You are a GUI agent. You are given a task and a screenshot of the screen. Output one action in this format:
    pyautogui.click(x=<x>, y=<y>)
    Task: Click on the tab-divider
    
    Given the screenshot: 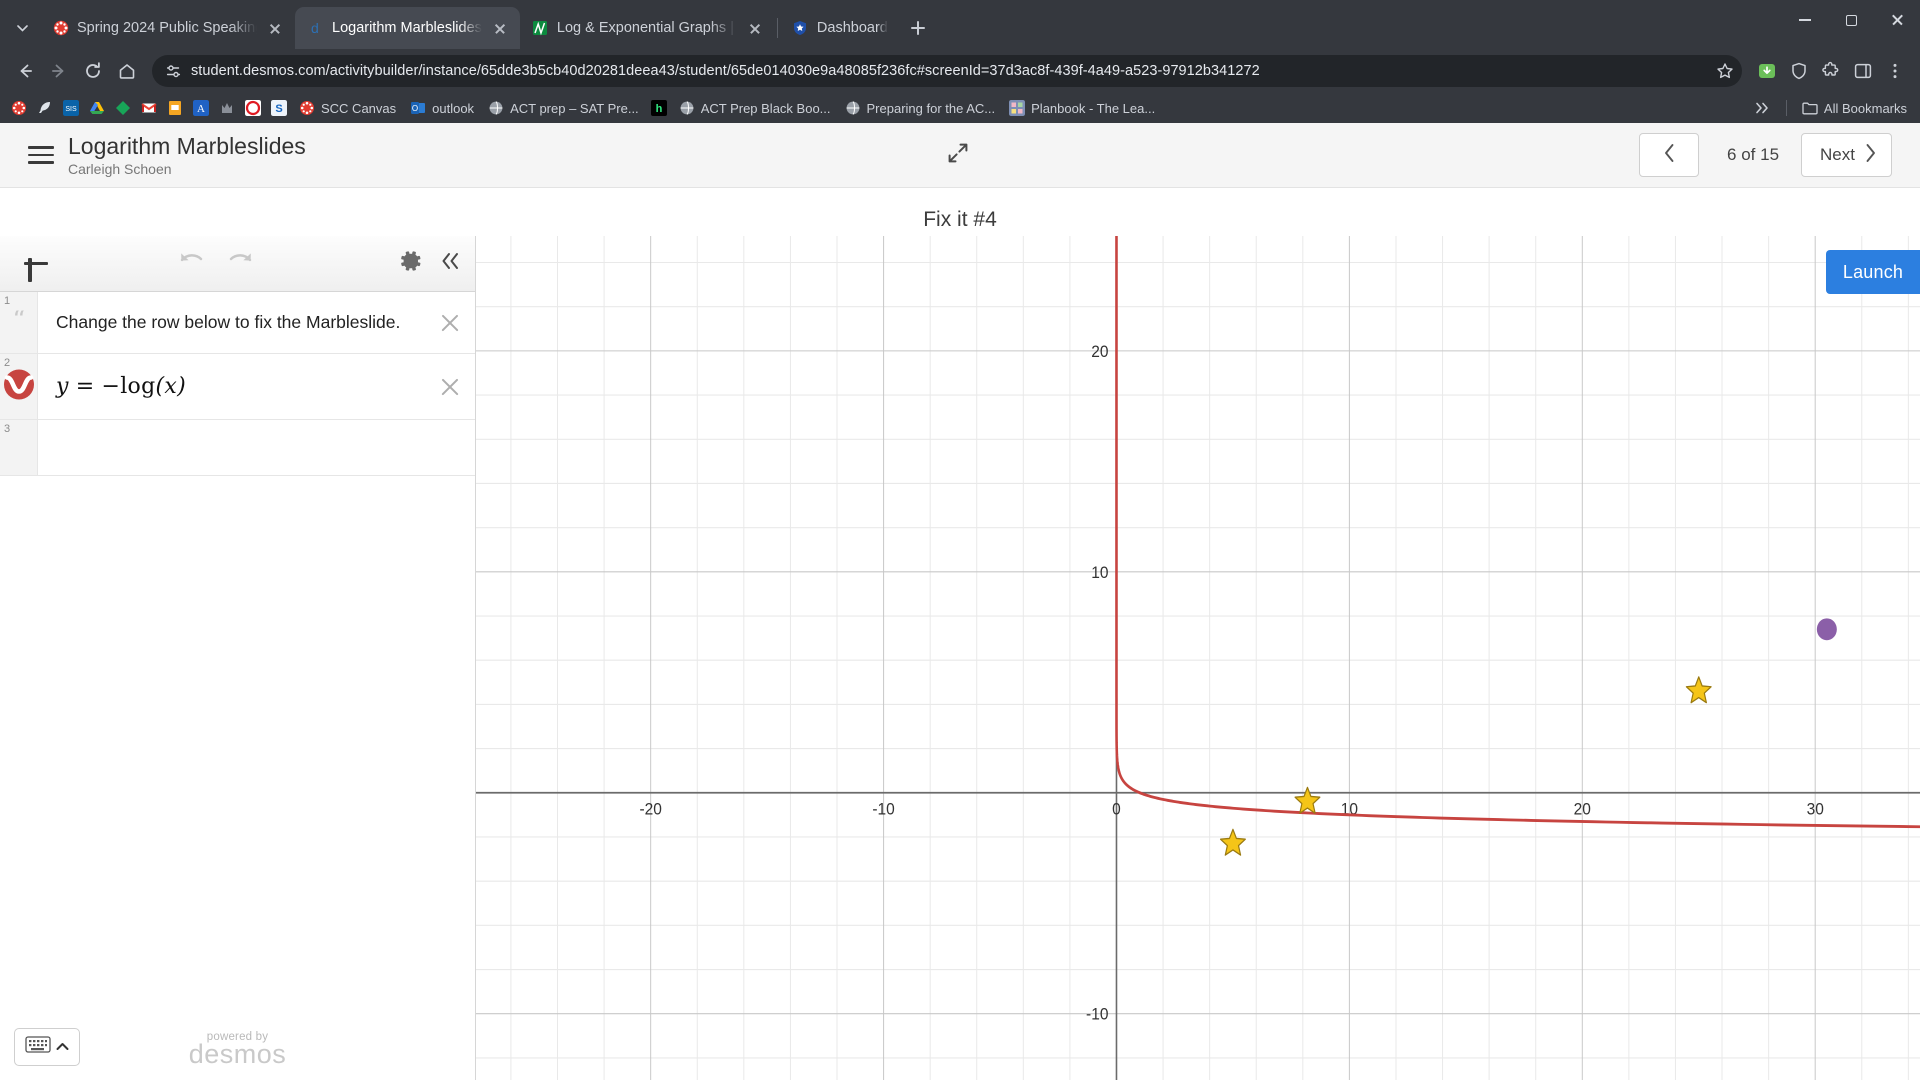 What is the action you would take?
    pyautogui.click(x=777, y=28)
    